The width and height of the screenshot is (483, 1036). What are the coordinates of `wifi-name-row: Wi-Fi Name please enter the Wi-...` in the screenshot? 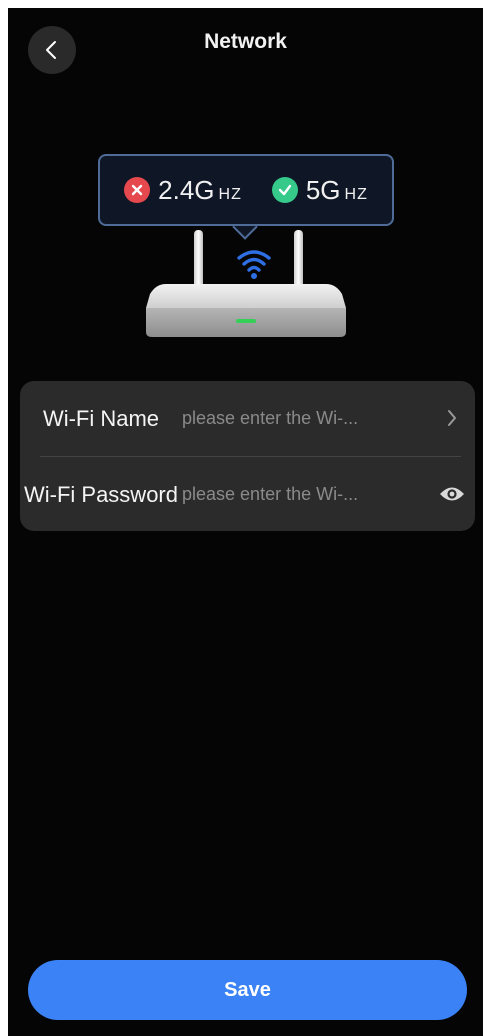 It's located at (247, 418).